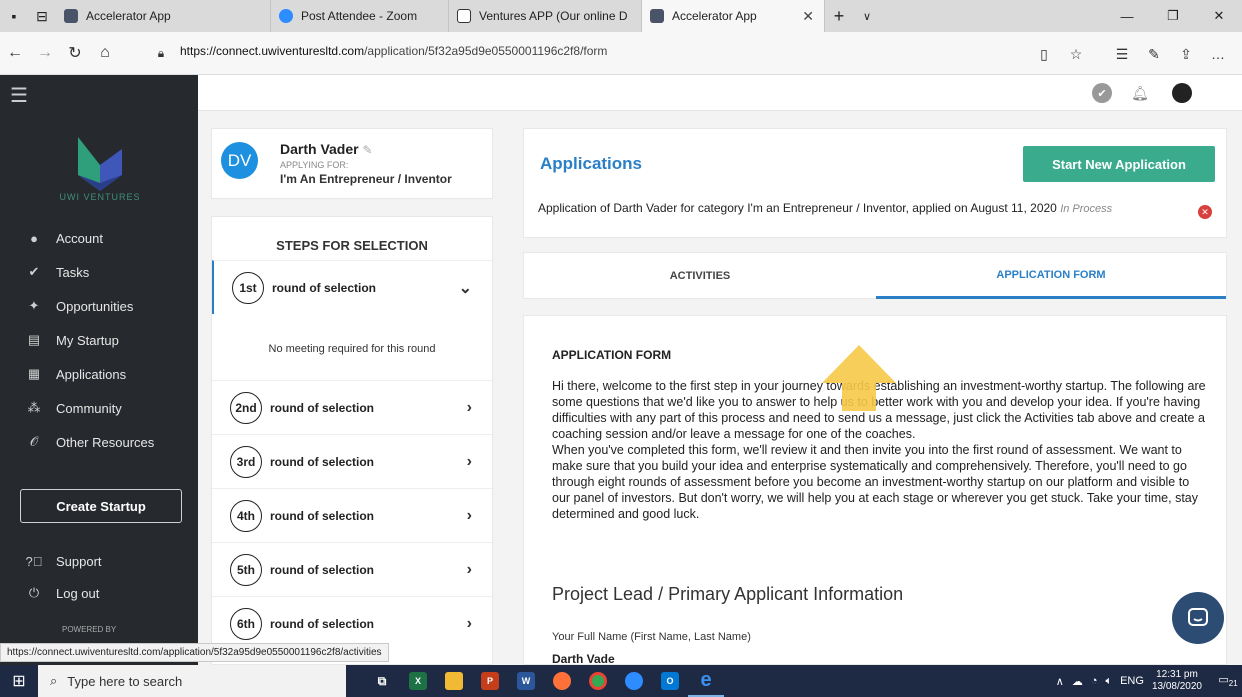 The height and width of the screenshot is (697, 1242). Describe the element at coordinates (272, 51) in the screenshot. I see `url-host: https://connect.uwiventuresltd.com` at that location.